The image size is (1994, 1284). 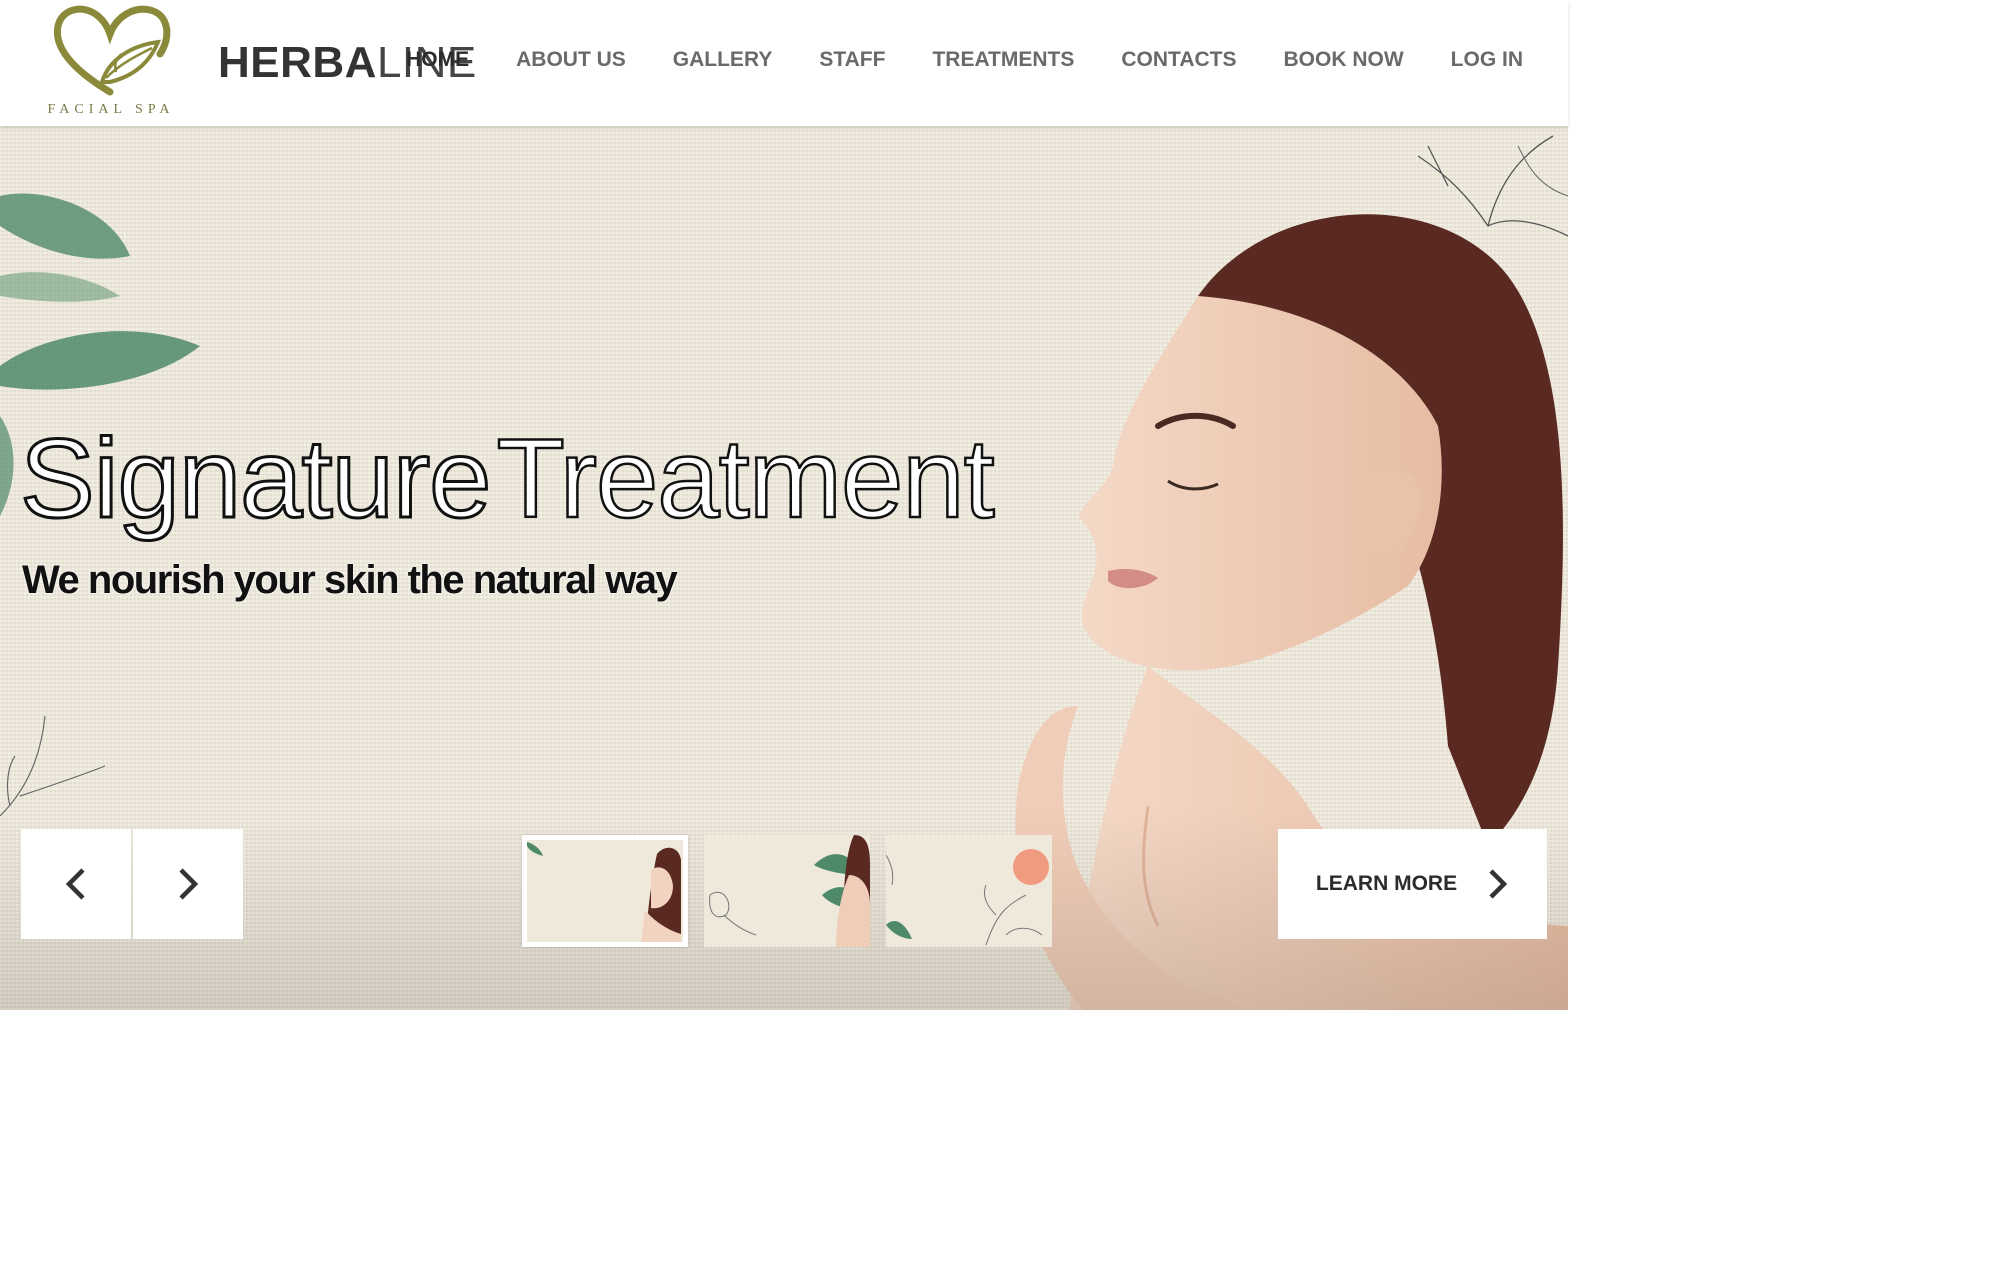 I want to click on slider-prev-button, so click(x=76, y=884).